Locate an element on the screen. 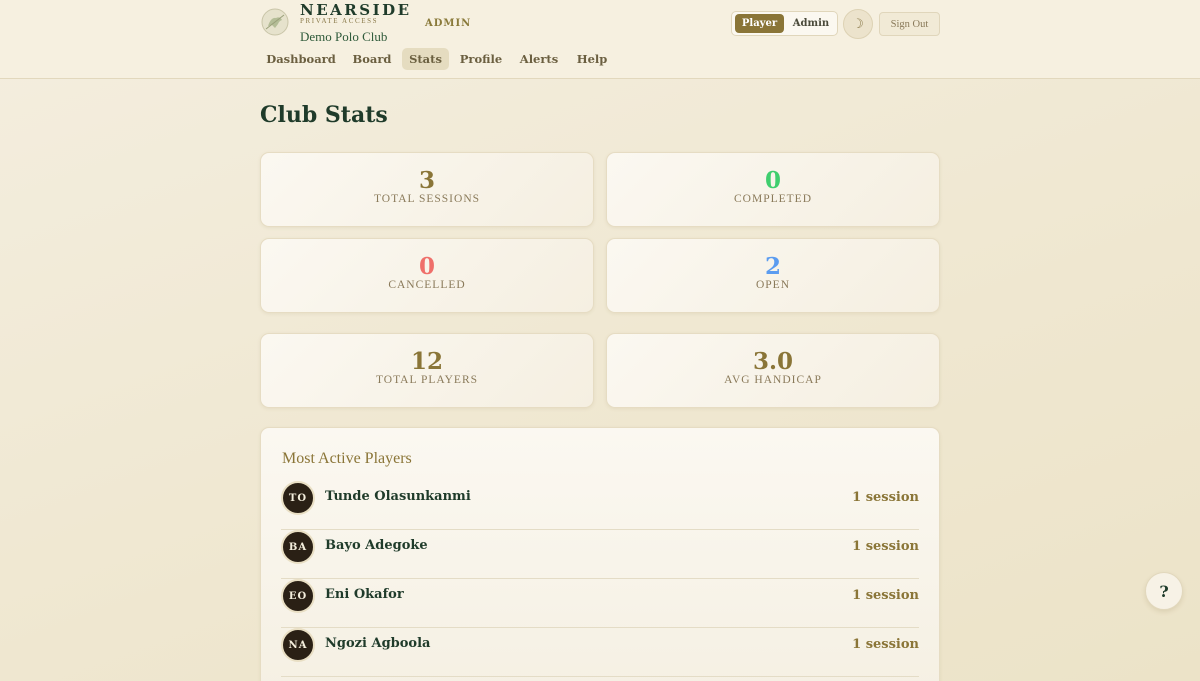 This screenshot has height=681, width=1200. theme-toggle-button: ☽ is located at coordinates (858, 24).